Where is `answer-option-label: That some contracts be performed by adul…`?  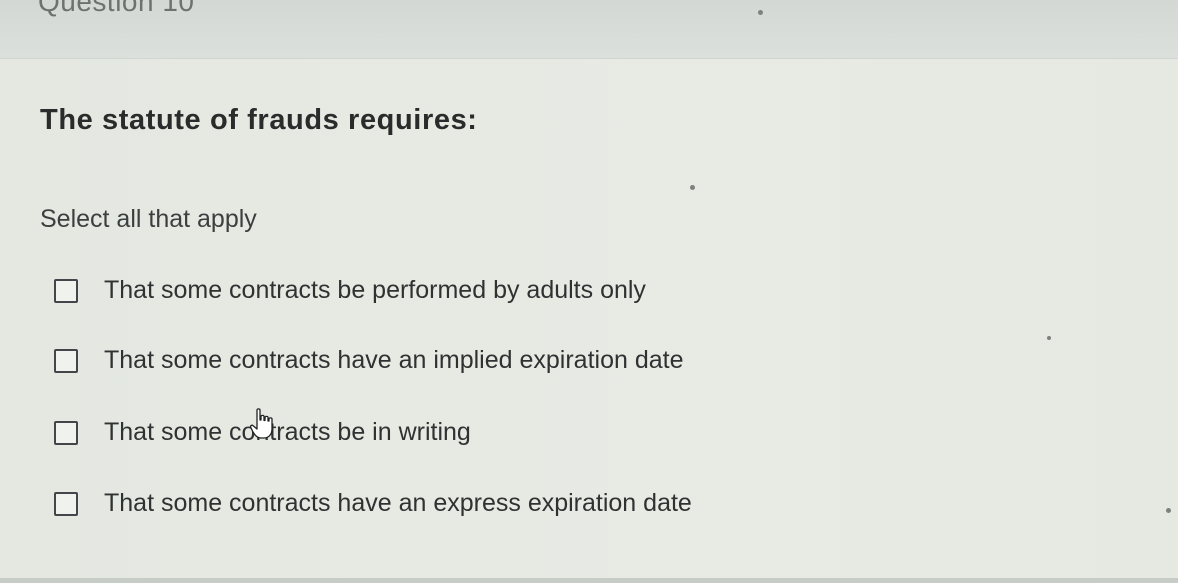 answer-option-label: That some contracts be performed by adul… is located at coordinates (375, 290).